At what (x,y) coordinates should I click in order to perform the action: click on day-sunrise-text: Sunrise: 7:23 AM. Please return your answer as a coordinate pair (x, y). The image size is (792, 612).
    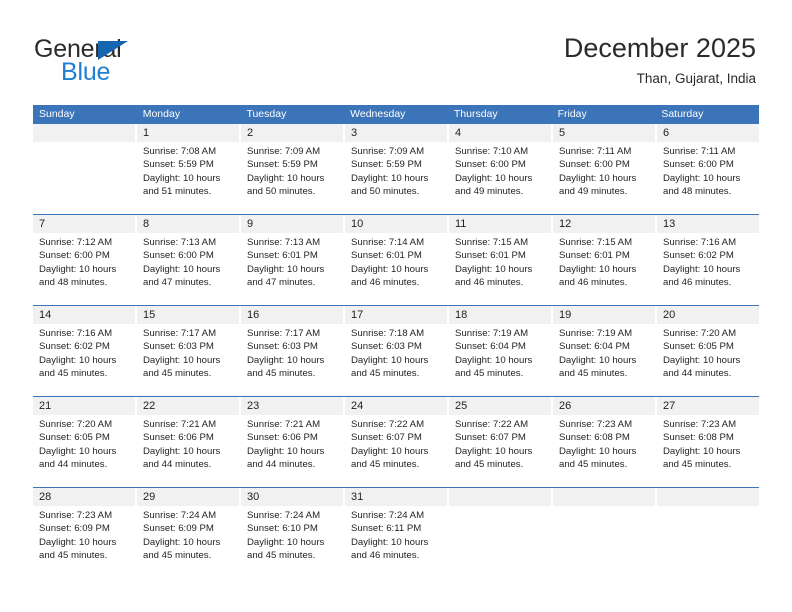
    Looking at the image, I should click on (596, 424).